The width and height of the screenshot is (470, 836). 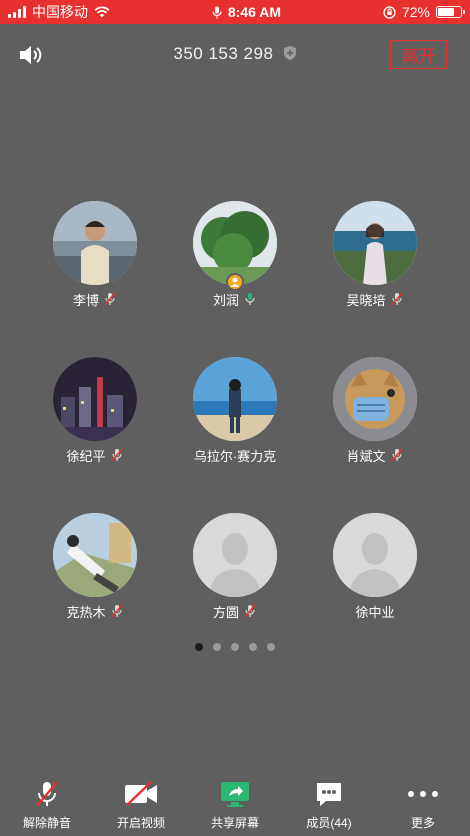 I want to click on start-video-button: 开启视频, so click(x=141, y=805).